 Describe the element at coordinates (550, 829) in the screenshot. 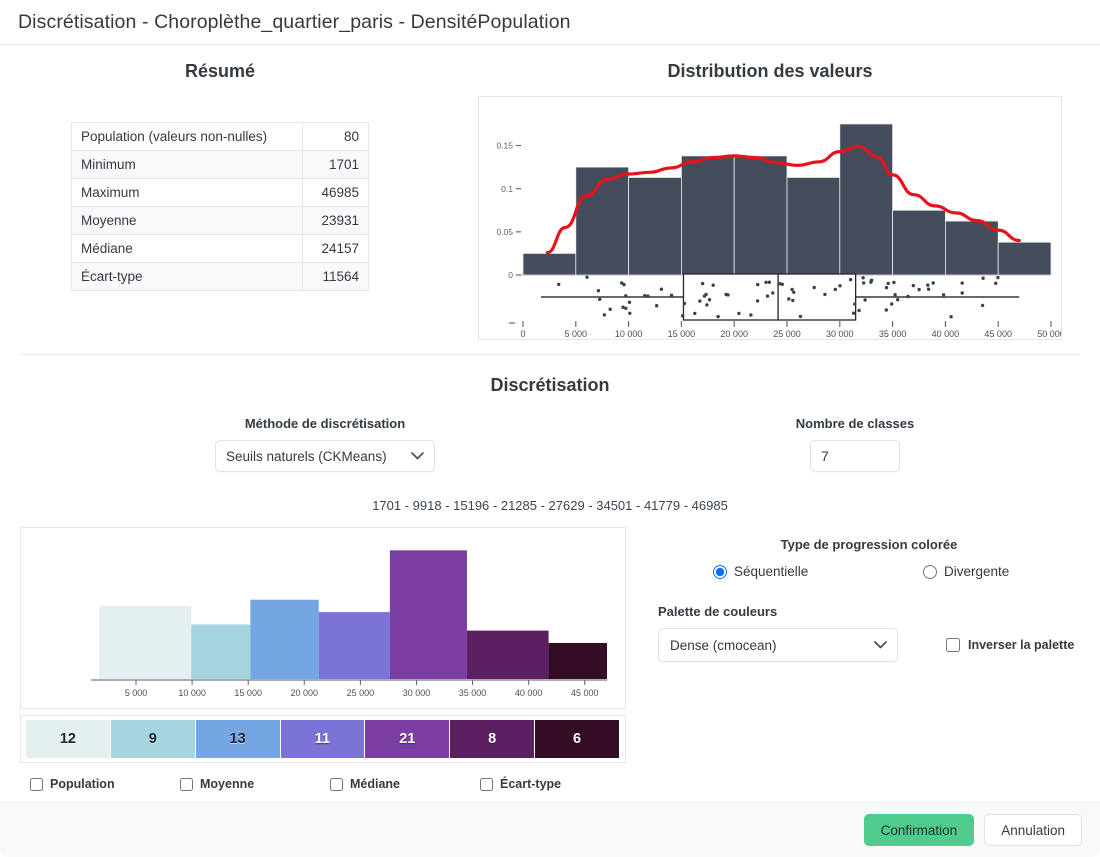

I see `dialog-footer: Confirmation Annulation` at that location.